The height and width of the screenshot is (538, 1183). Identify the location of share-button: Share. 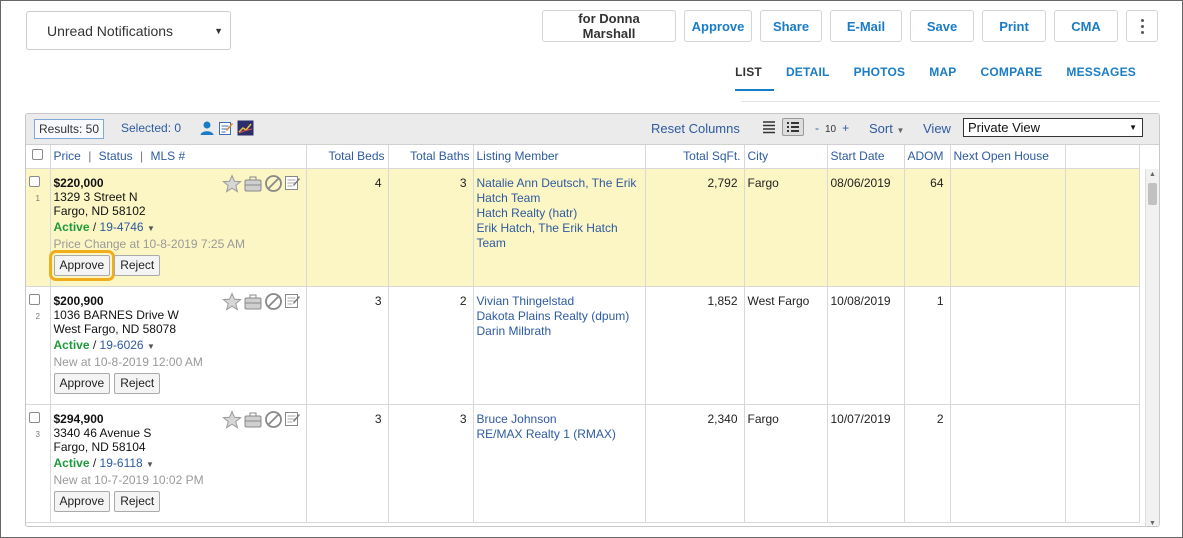
(791, 26).